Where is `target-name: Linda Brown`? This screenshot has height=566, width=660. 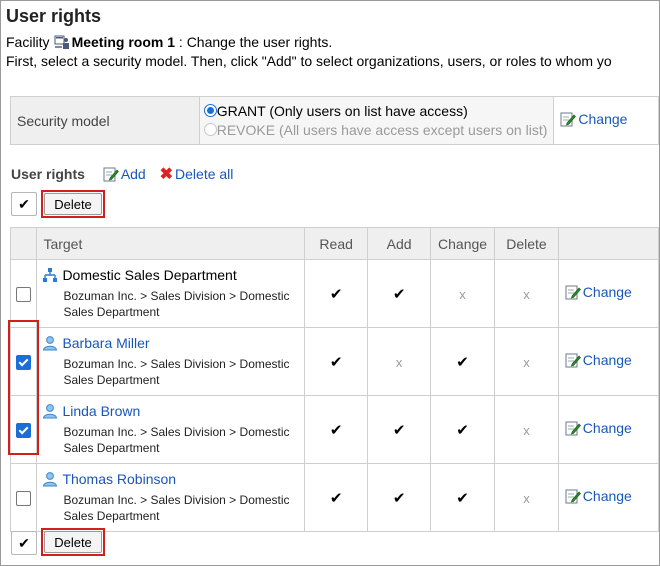
target-name: Linda Brown is located at coordinates (101, 411).